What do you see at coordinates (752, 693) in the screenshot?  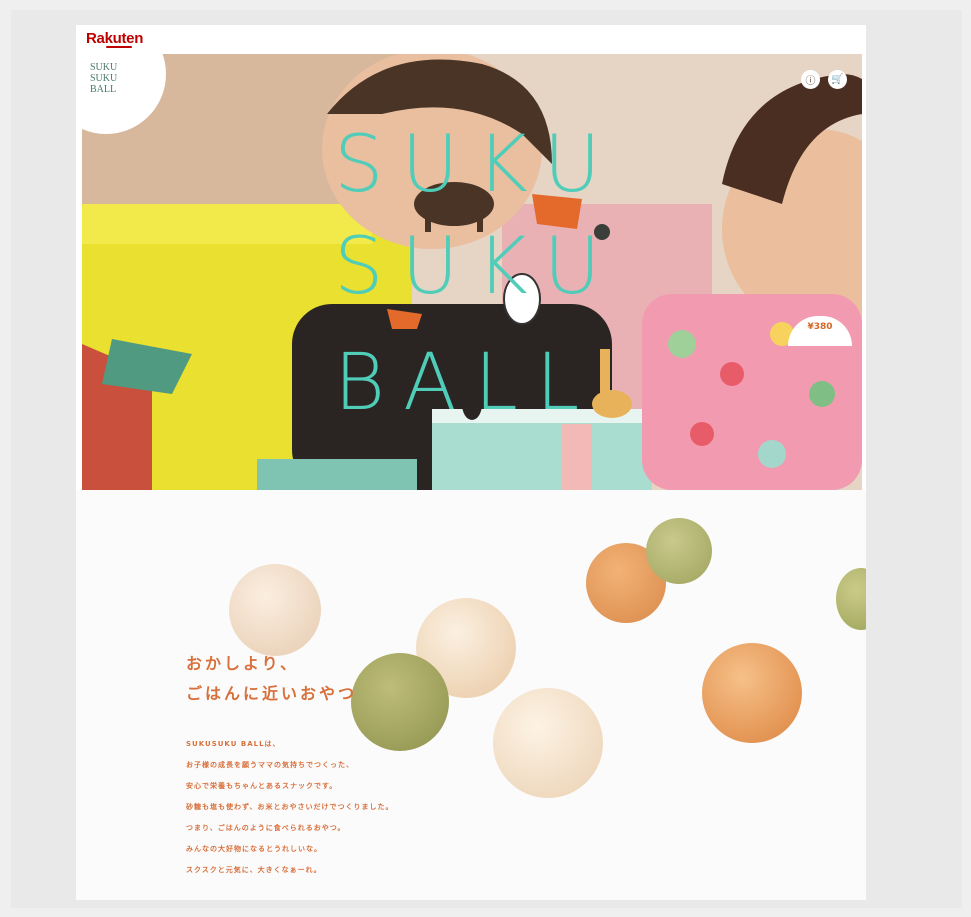 I see `carrot-ball` at bounding box center [752, 693].